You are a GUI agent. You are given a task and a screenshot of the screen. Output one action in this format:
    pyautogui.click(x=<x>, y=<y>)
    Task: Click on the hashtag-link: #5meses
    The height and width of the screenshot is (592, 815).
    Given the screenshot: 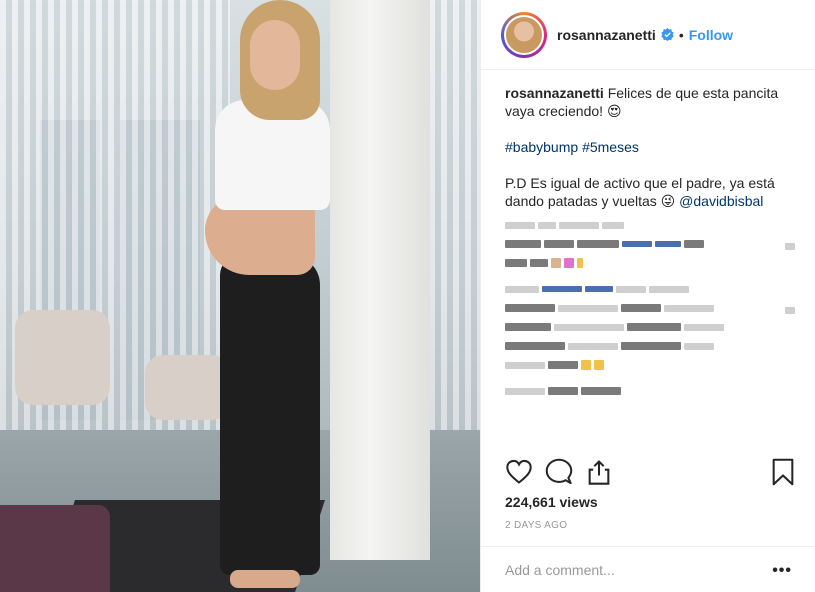 What is the action you would take?
    pyautogui.click(x=610, y=147)
    